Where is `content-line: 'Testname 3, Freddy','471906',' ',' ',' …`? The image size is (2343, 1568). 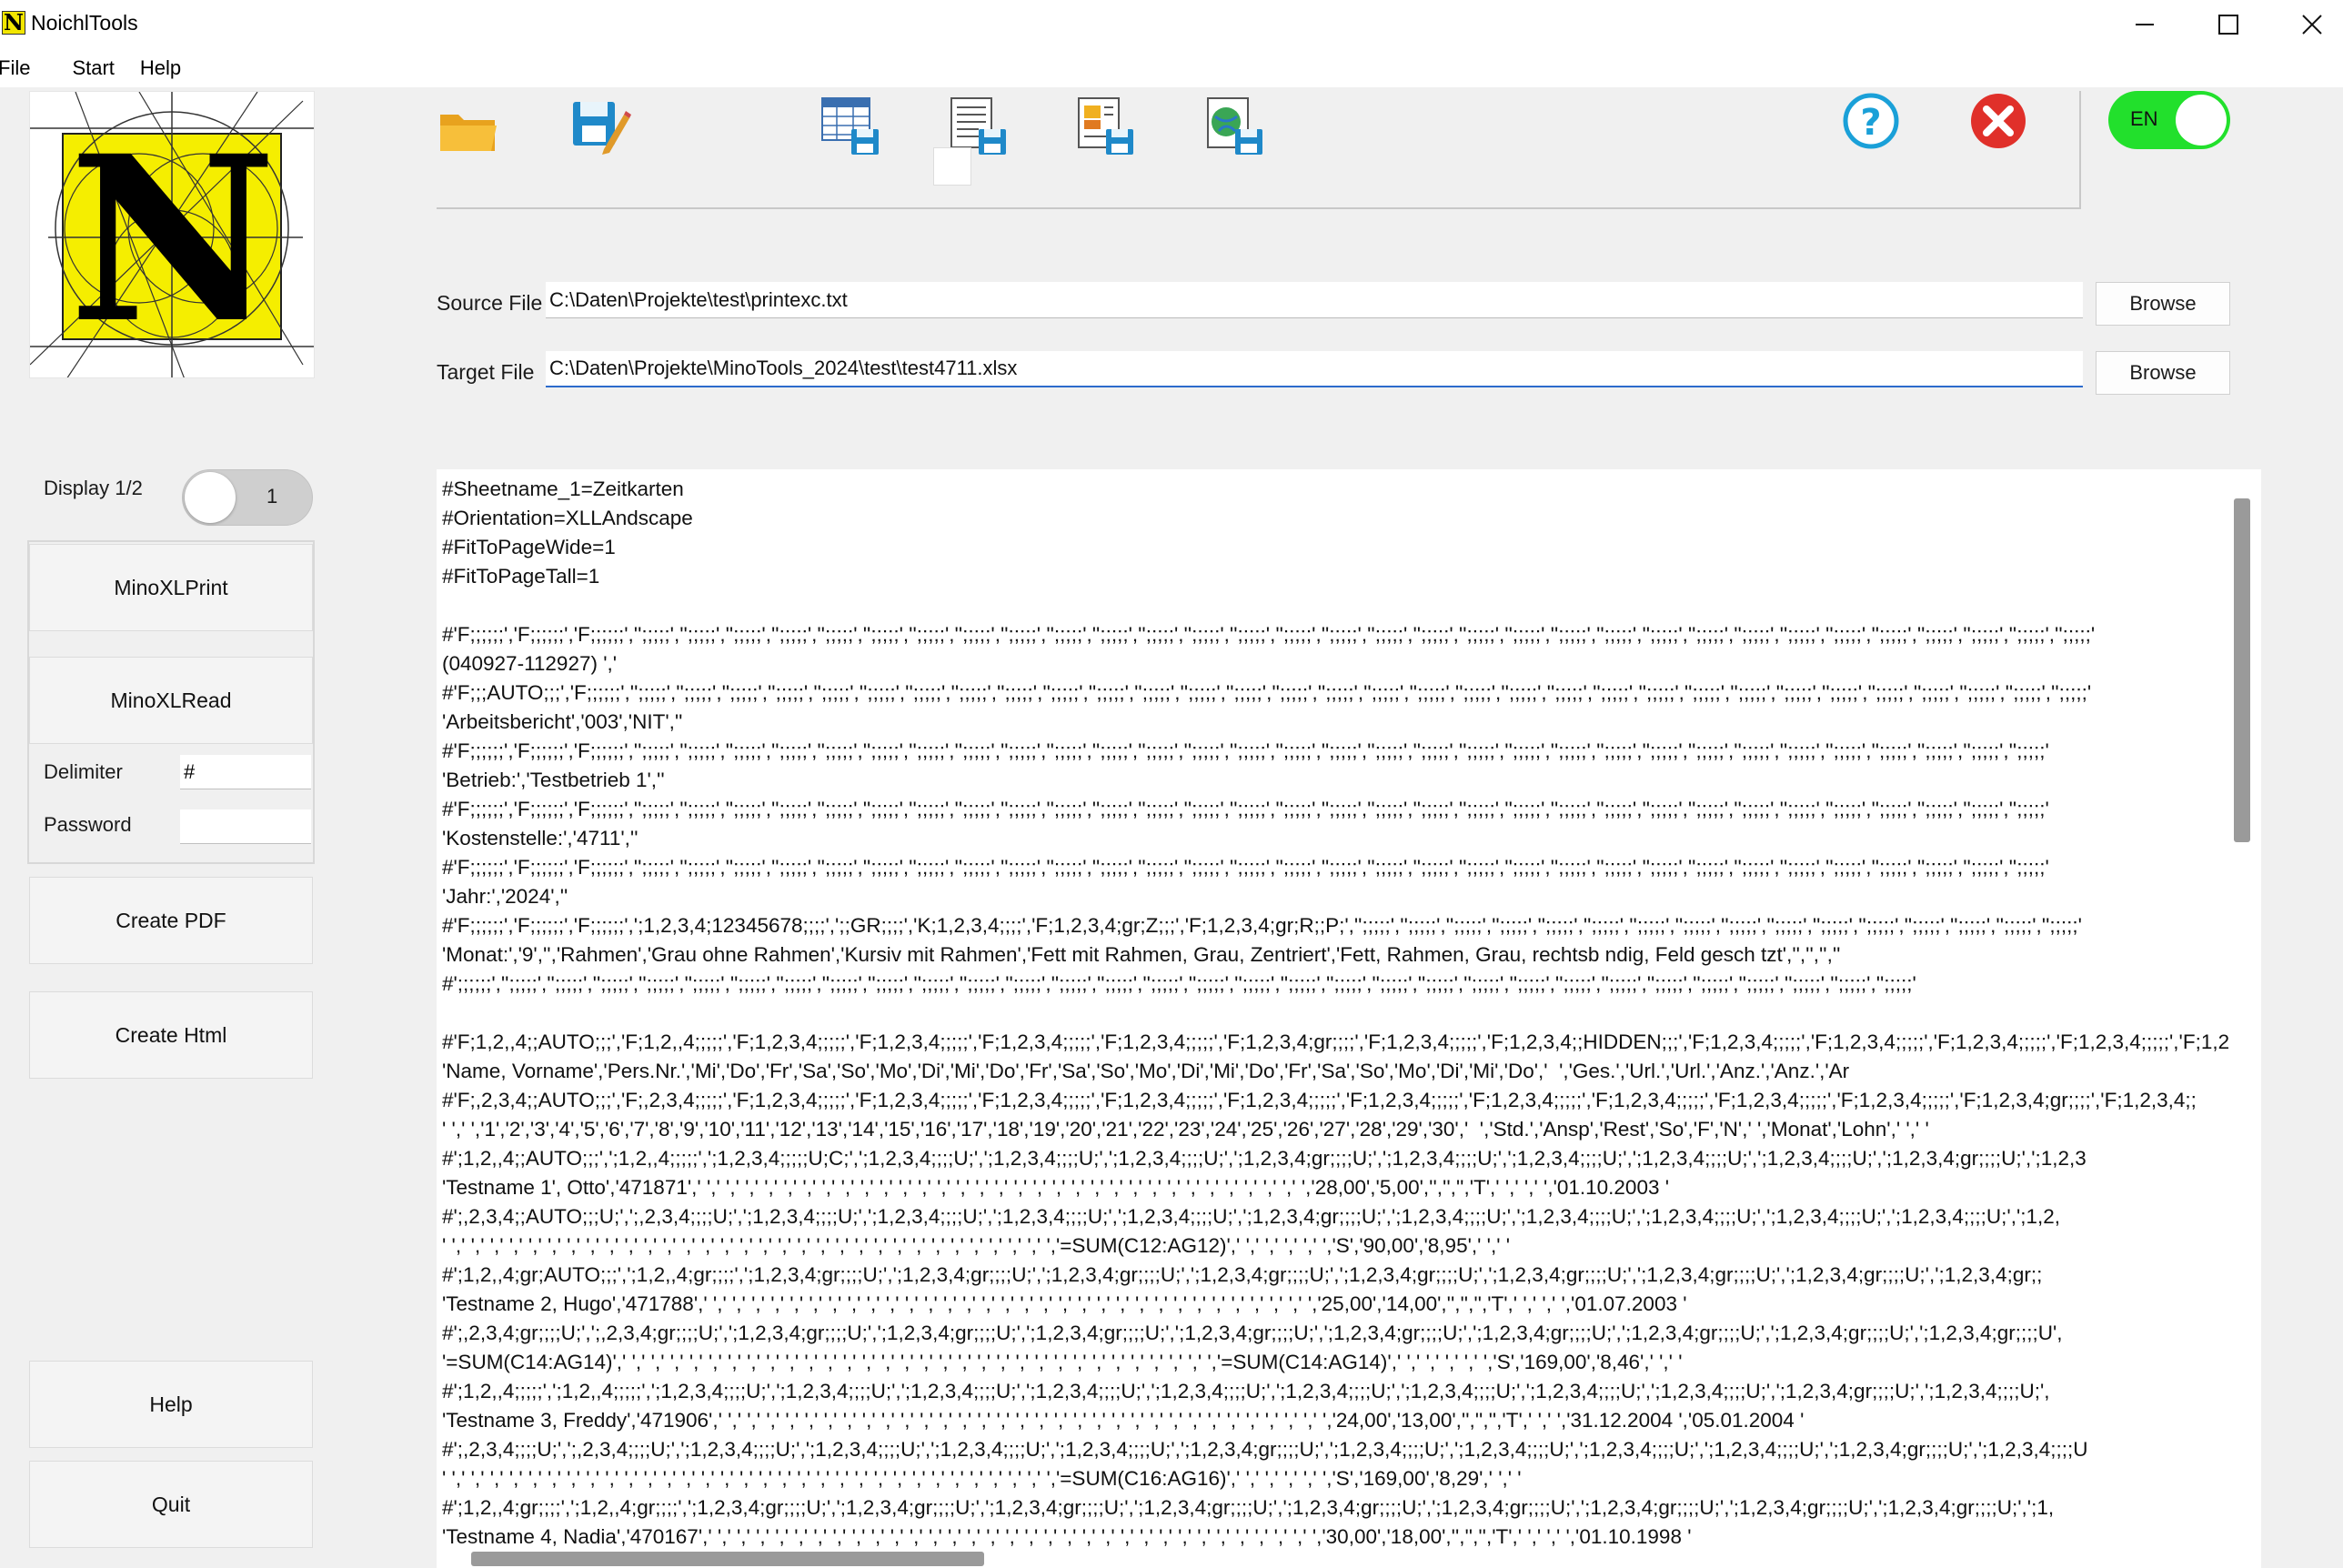
content-line: 'Testname 3, Freddy','471906',' ',' ',' … is located at coordinates (1123, 1420).